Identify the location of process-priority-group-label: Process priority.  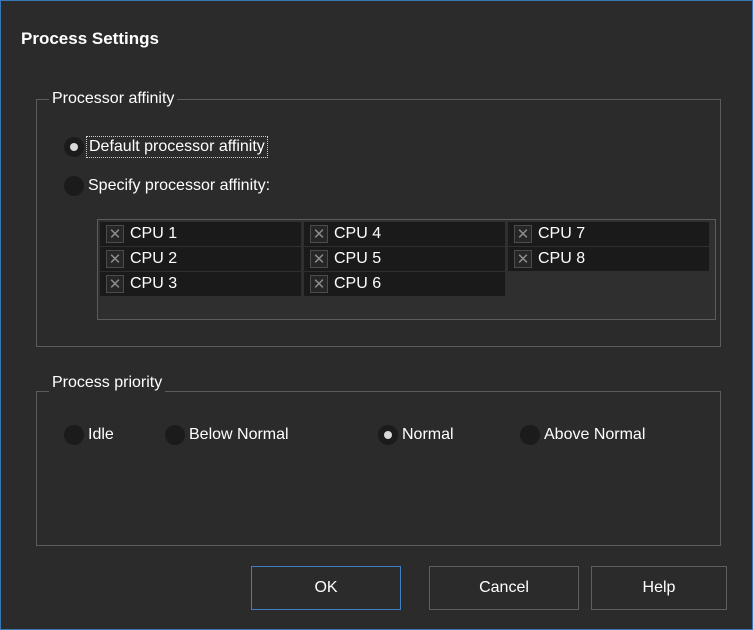
(107, 383).